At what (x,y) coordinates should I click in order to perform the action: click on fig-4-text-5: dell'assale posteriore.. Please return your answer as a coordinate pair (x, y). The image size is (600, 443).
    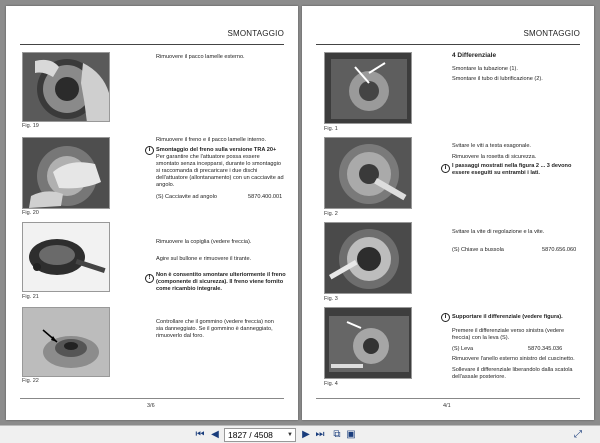
    Looking at the image, I should click on (479, 377).